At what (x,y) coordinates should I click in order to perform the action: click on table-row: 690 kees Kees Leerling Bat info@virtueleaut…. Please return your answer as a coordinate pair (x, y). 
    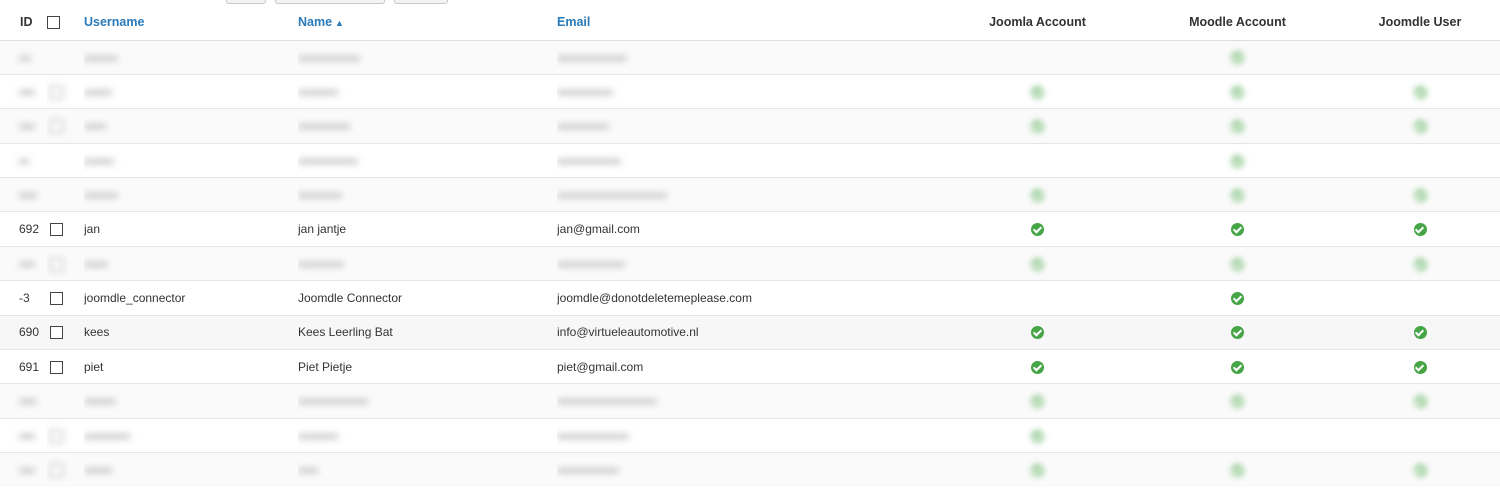
    Looking at the image, I should click on (750, 332).